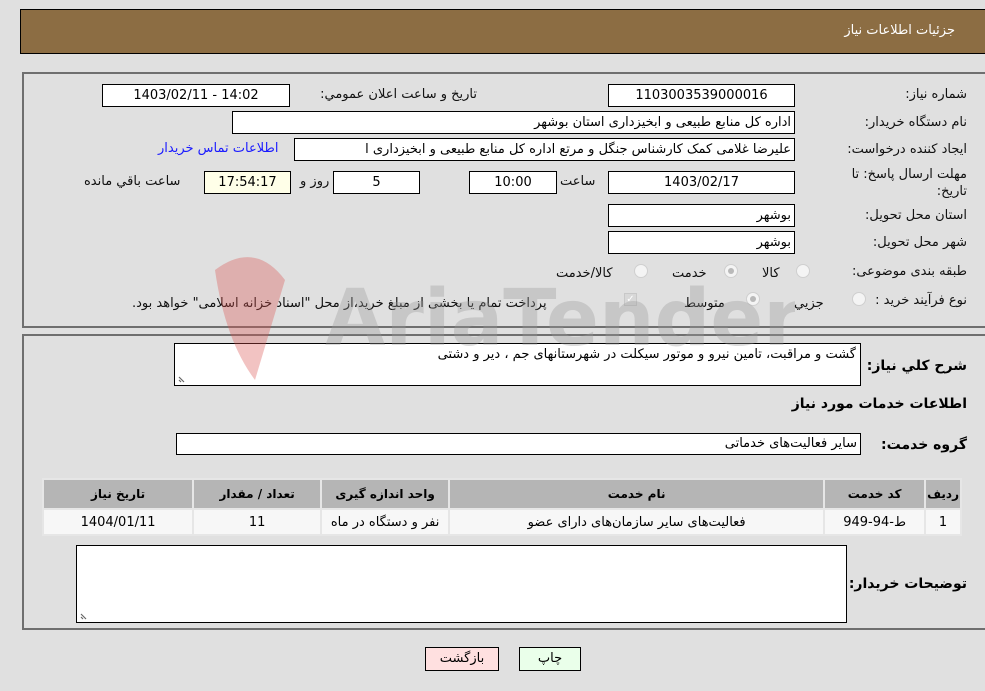 The height and width of the screenshot is (691, 985). Describe the element at coordinates (704, 303) in the screenshot. I see `purchase-option-medium: متوسط` at that location.